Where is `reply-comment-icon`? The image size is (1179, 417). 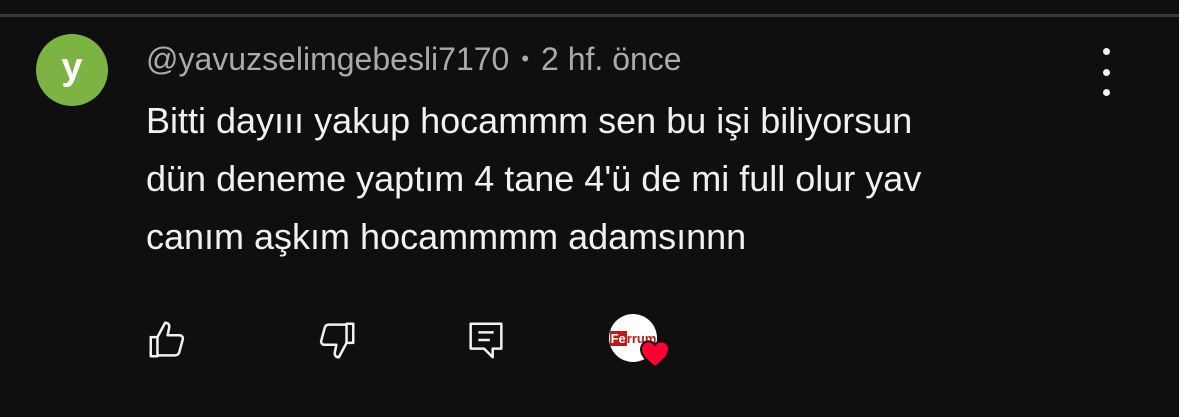 reply-comment-icon is located at coordinates (486, 340).